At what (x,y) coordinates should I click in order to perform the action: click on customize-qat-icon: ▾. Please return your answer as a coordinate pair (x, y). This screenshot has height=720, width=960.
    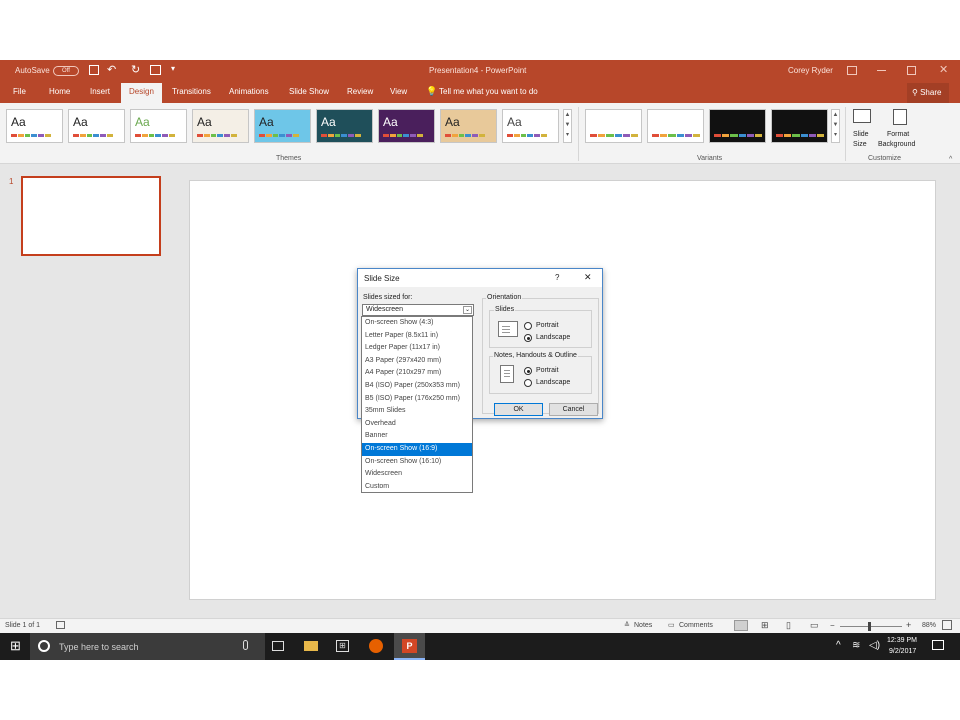
    Looking at the image, I should click on (173, 68).